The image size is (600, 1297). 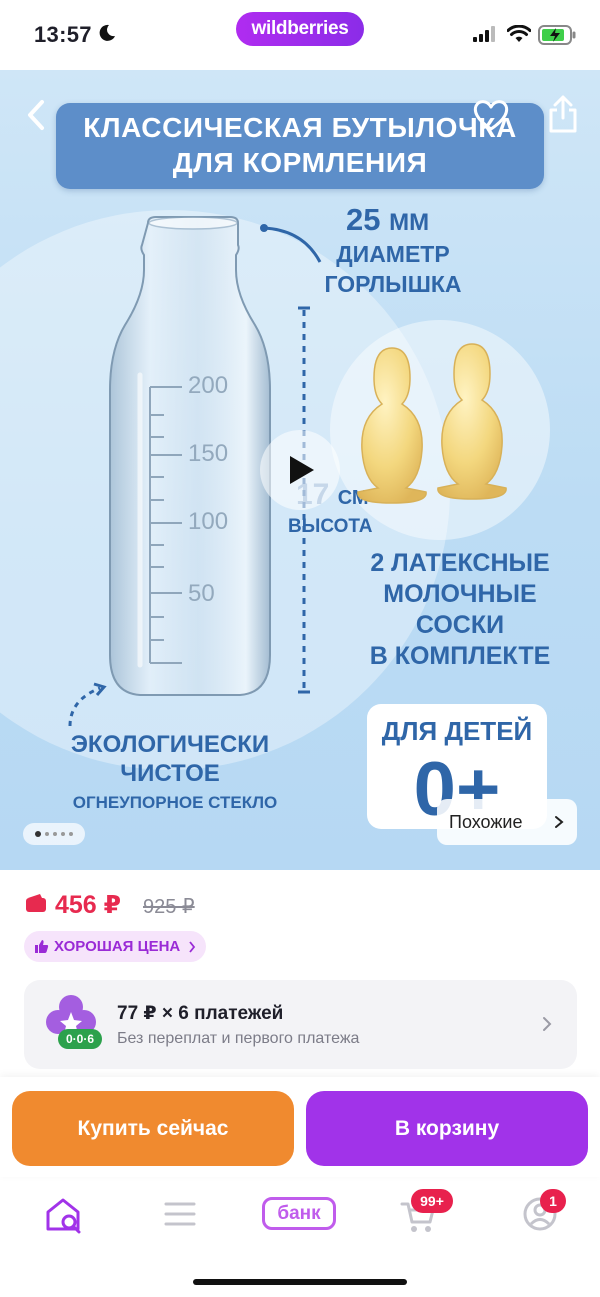 What do you see at coordinates (519, 33) in the screenshot?
I see `wifi-icon` at bounding box center [519, 33].